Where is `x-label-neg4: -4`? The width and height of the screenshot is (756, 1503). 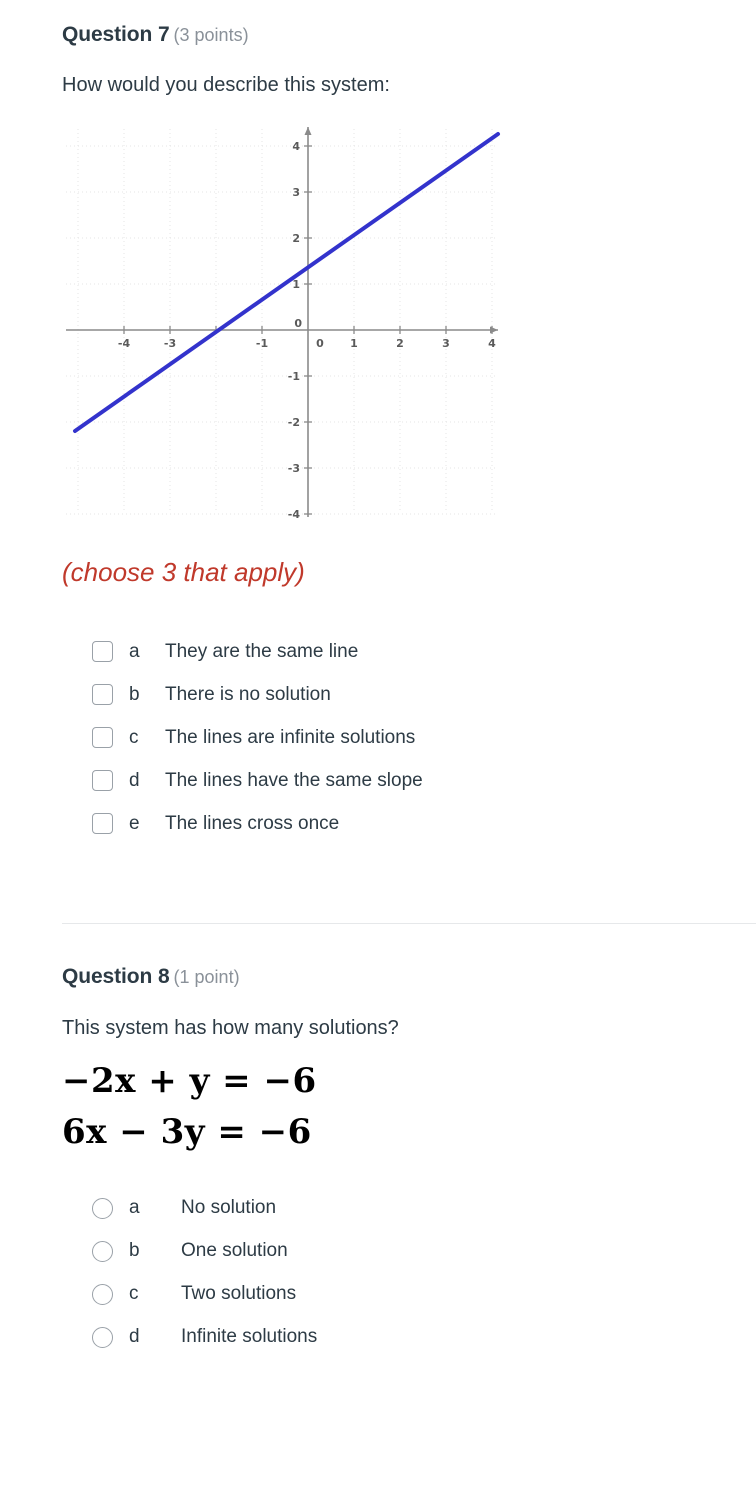
x-label-neg4: -4 is located at coordinates (124, 343).